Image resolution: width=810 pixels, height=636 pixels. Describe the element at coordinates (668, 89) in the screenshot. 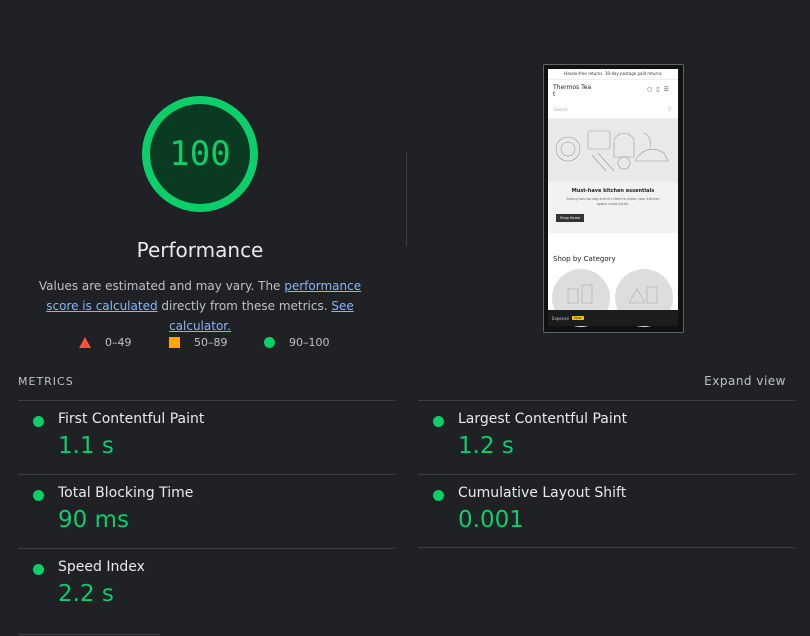

I see `menu-icon: ☰` at that location.